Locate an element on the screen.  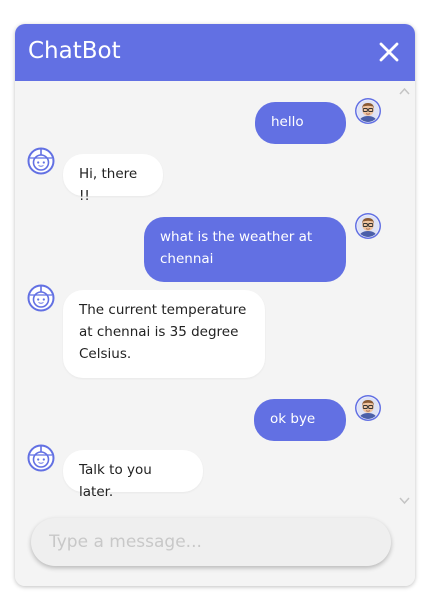
scroll-up-icon is located at coordinates (404, 91).